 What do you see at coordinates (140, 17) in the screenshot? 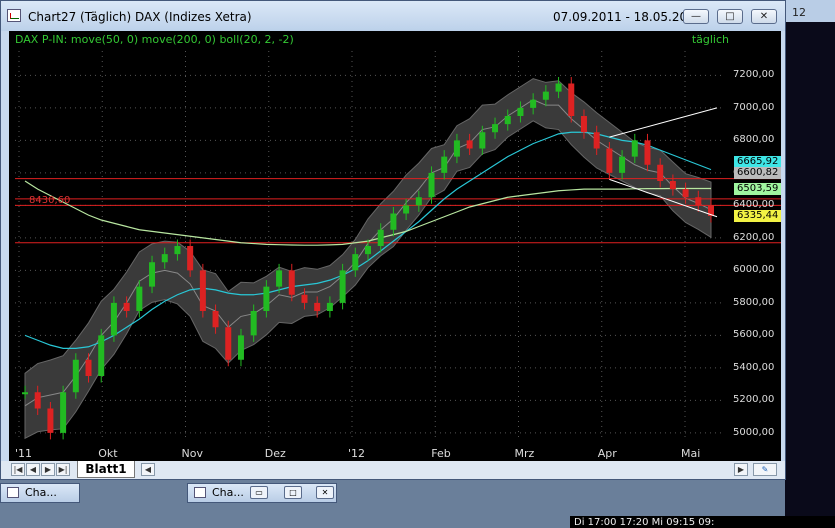
I see `window-title: Chart27 (Täglich) DAX (Indizes Xetra)` at bounding box center [140, 17].